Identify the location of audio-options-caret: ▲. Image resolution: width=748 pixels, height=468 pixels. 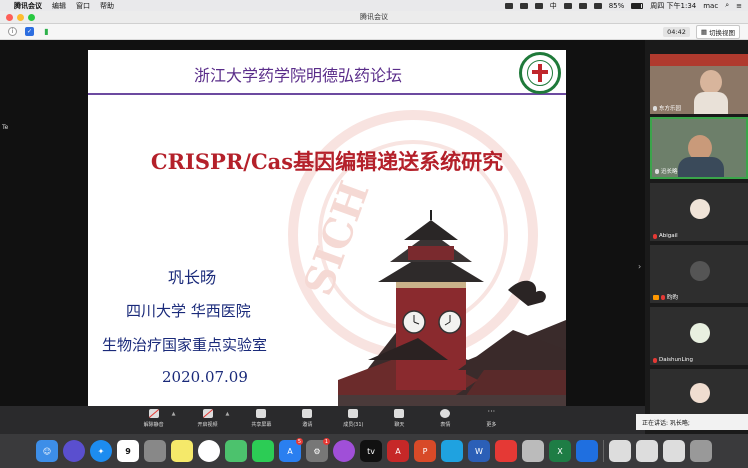
(174, 414).